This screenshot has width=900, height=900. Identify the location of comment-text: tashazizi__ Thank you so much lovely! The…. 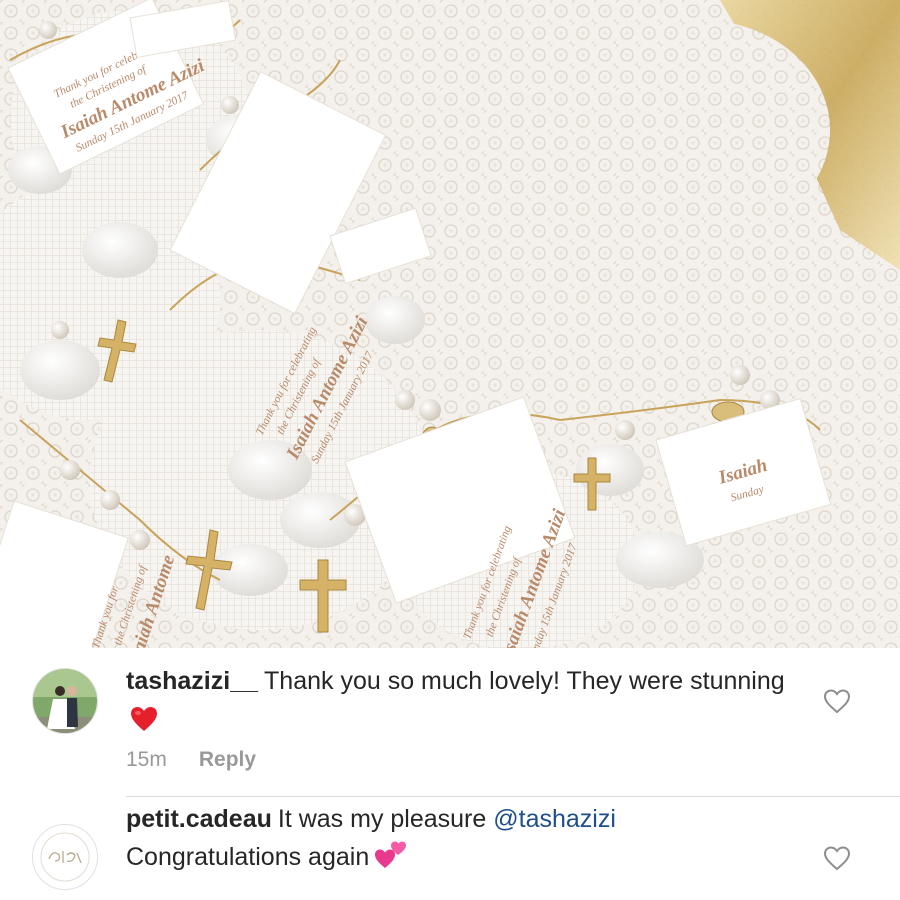
(461, 702).